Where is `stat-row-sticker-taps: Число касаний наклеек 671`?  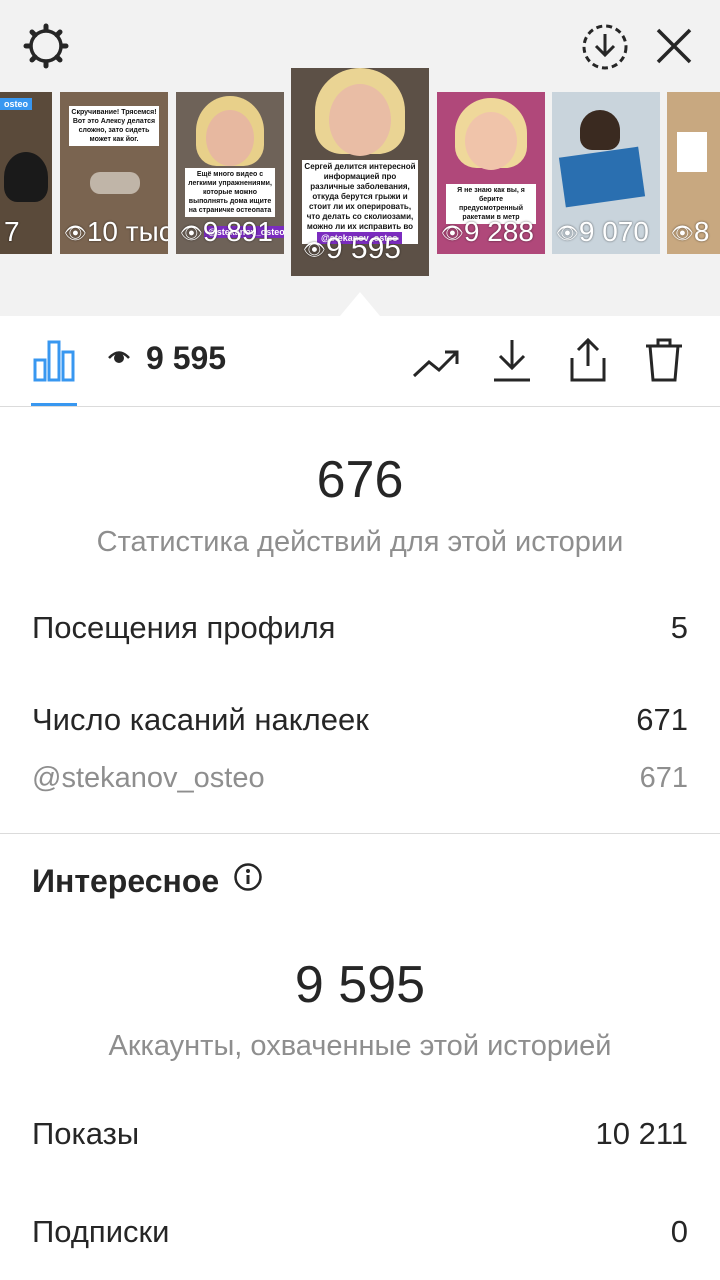 stat-row-sticker-taps: Число касаний наклеек 671 is located at coordinates (360, 720).